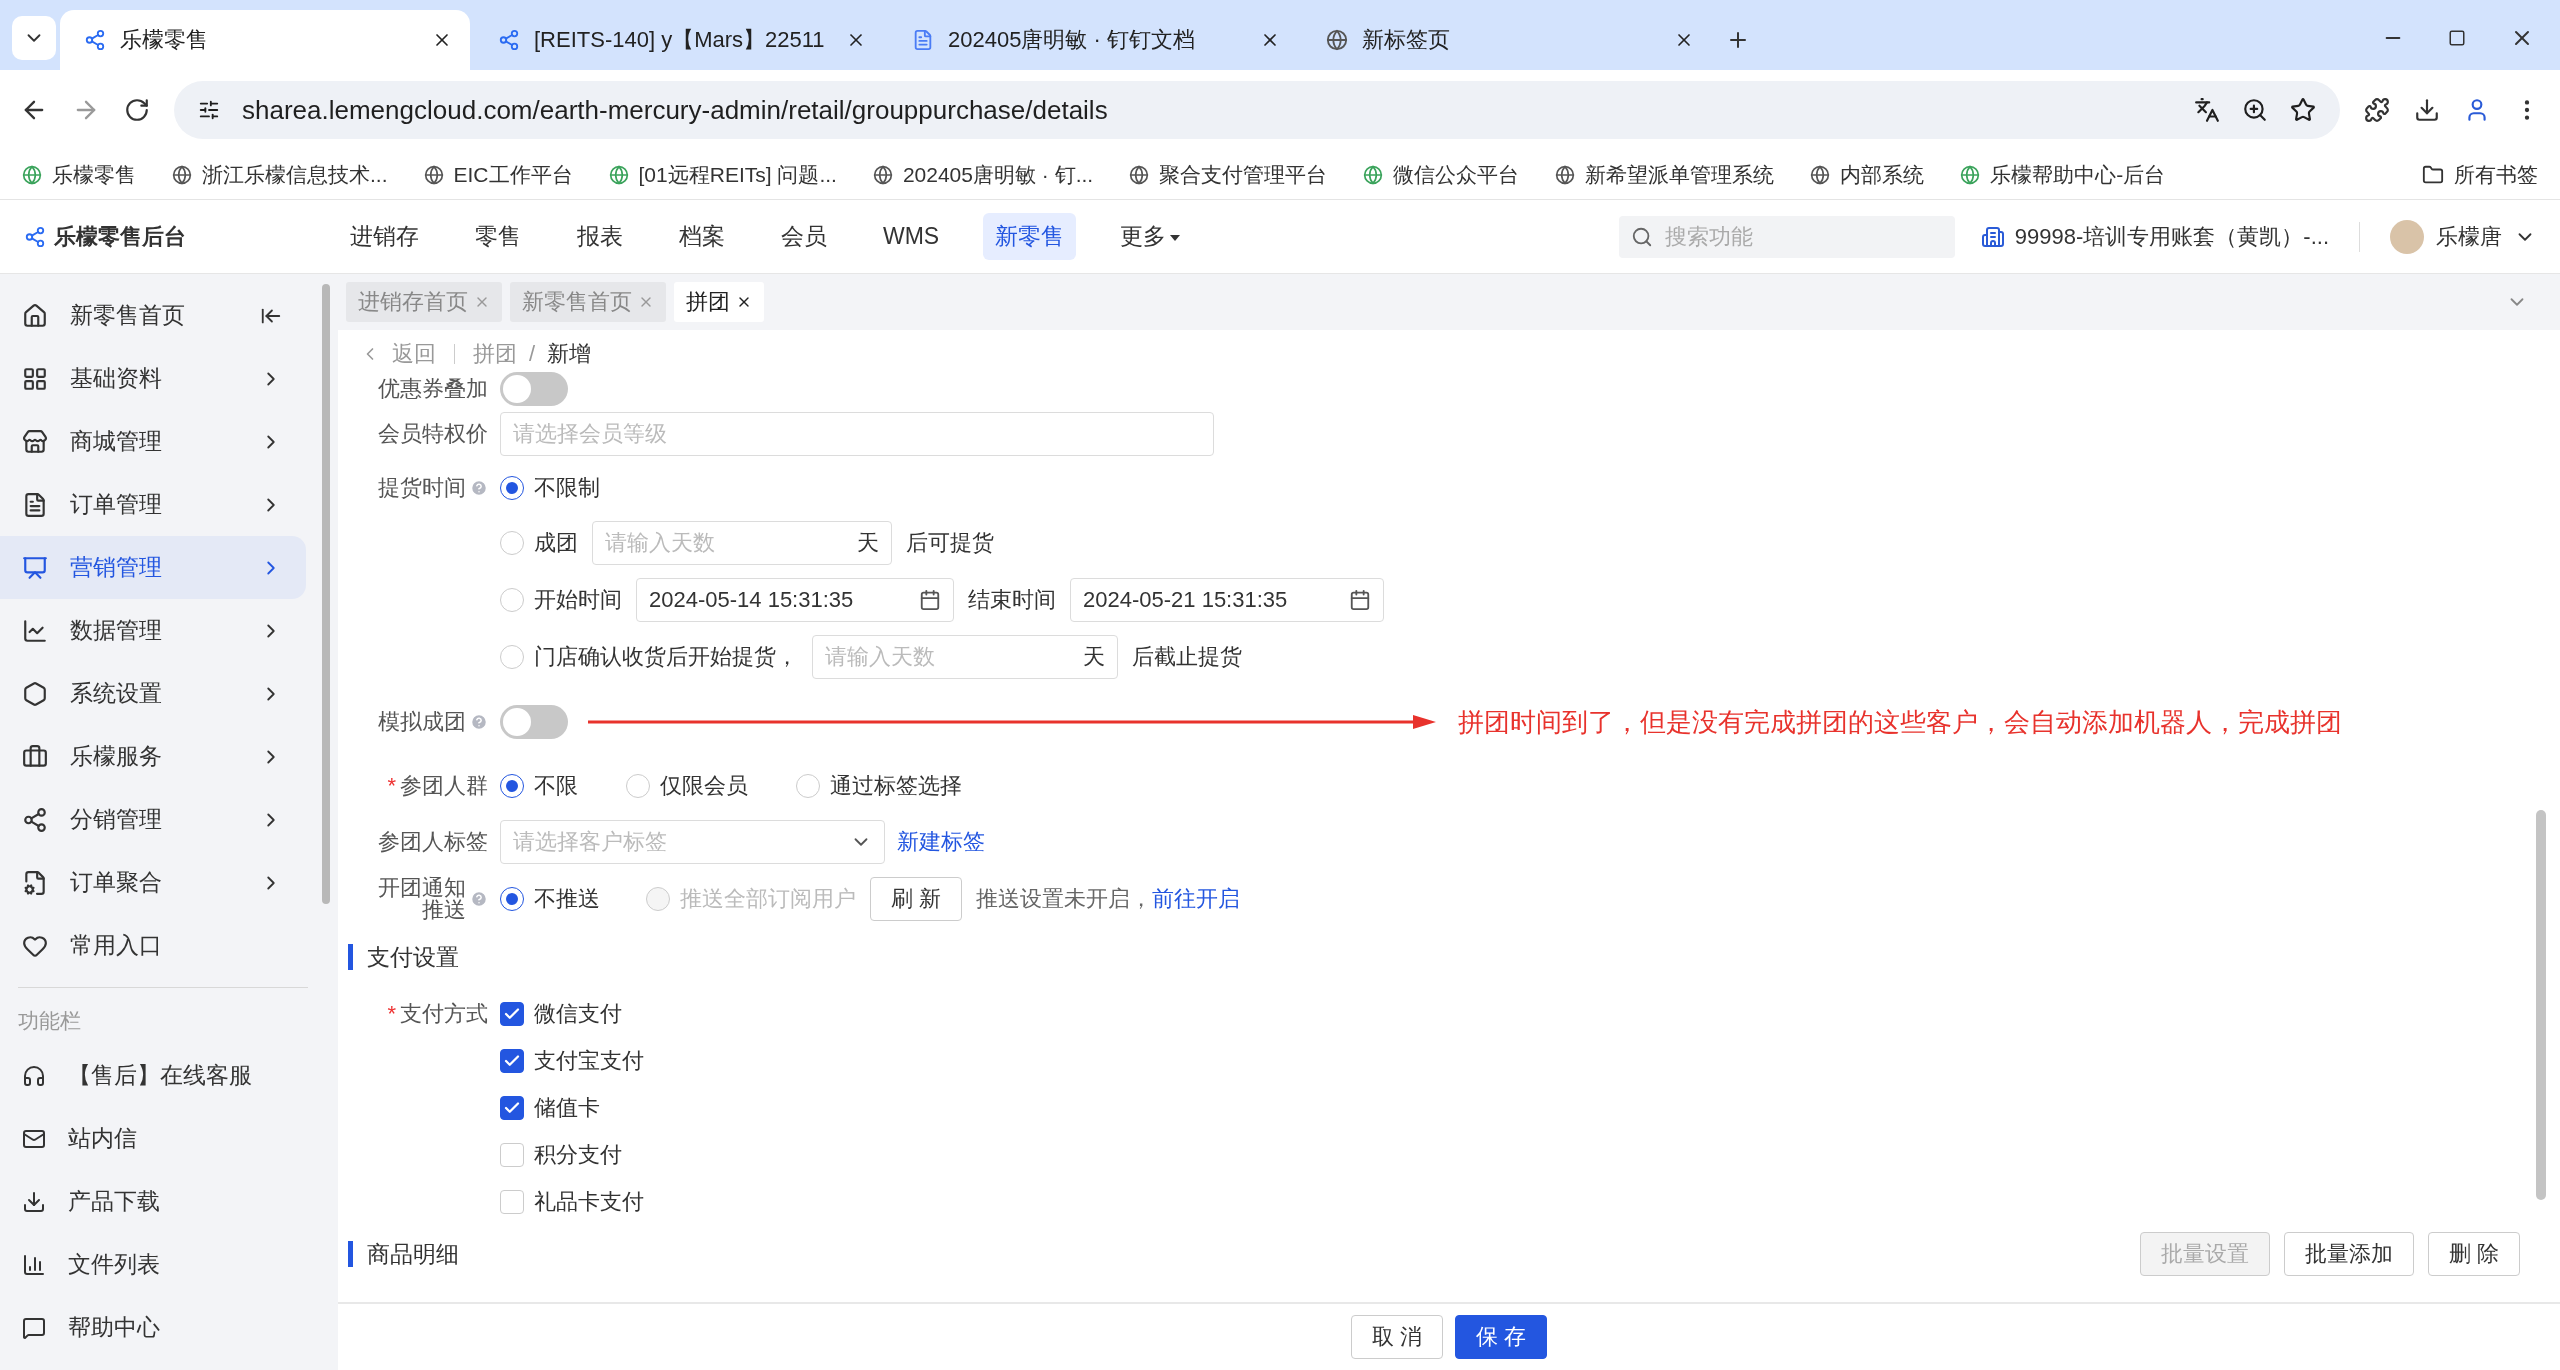 Image resolution: width=2560 pixels, height=1370 pixels. Describe the element at coordinates (209, 110) in the screenshot. I see `site-settings-icon` at that location.